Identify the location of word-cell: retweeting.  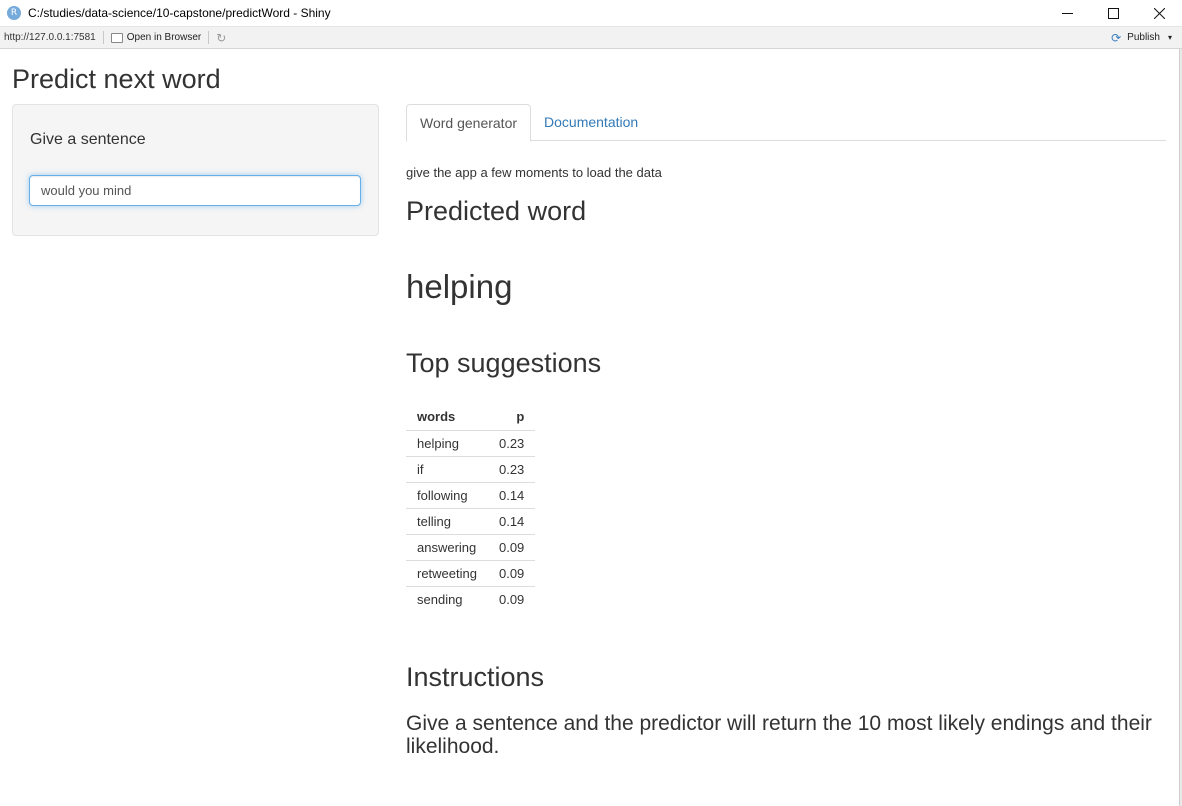
(447, 573).